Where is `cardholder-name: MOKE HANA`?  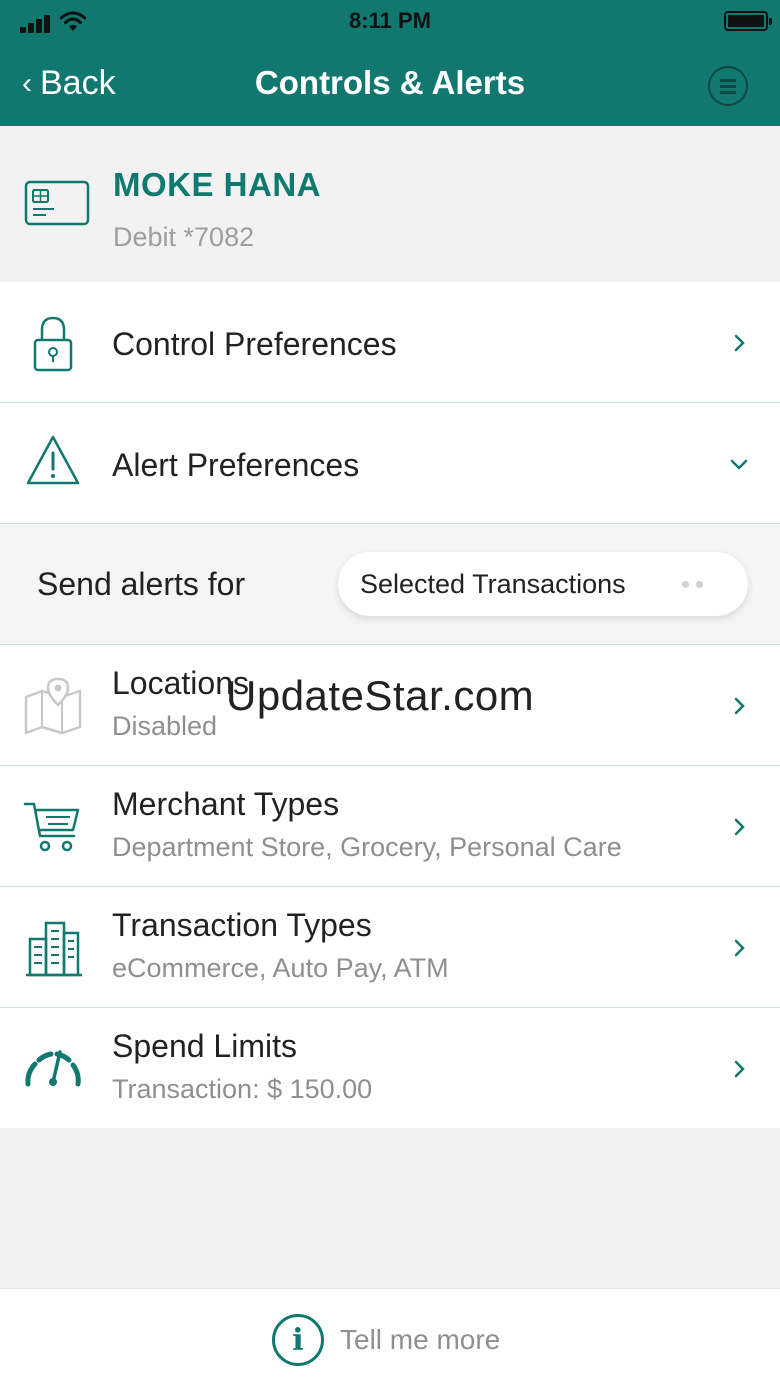 cardholder-name: MOKE HANA is located at coordinates (217, 184).